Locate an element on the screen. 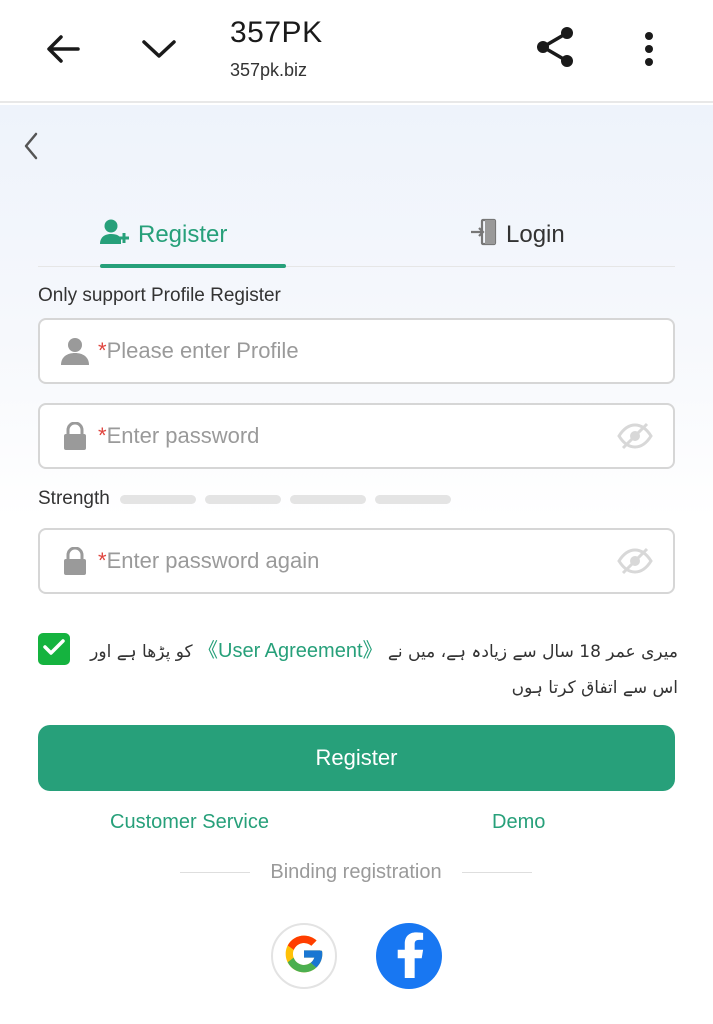 The height and width of the screenshot is (1024, 713). agreement-text-before: میری عمر 18 سال سے زیادہ ہے، میں نے is located at coordinates (532, 652).